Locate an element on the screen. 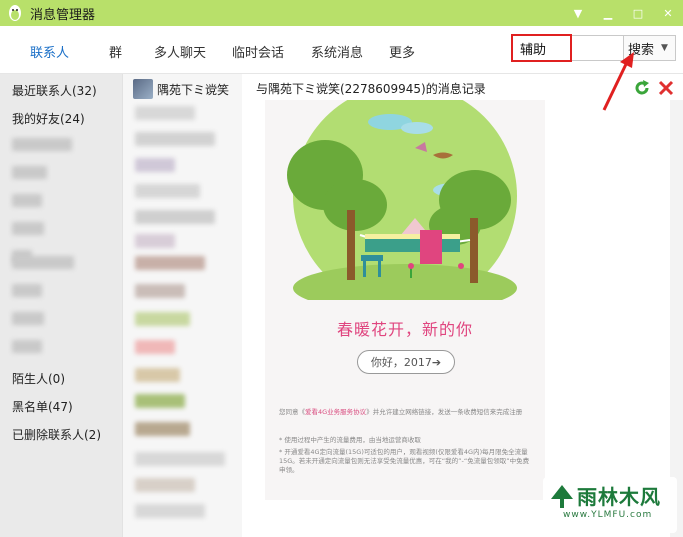 The height and width of the screenshot is (537, 683). window-title: 消息管理器 is located at coordinates (63, 15).